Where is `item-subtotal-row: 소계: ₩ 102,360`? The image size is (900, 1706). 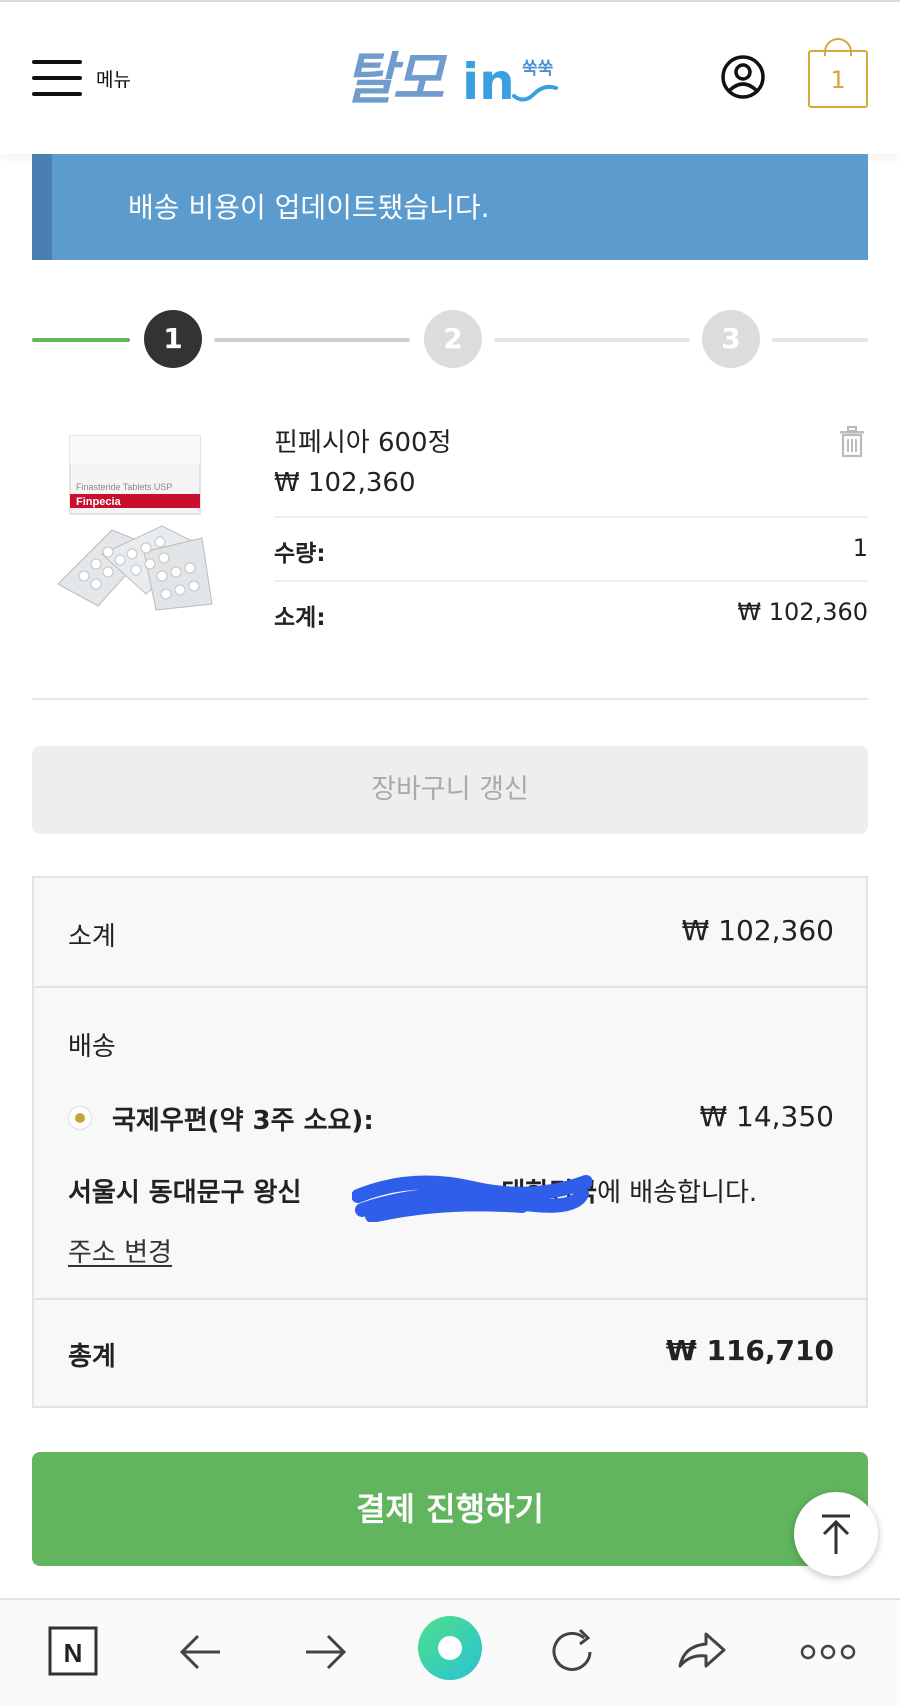 item-subtotal-row: 소계: ₩ 102,360 is located at coordinates (571, 611).